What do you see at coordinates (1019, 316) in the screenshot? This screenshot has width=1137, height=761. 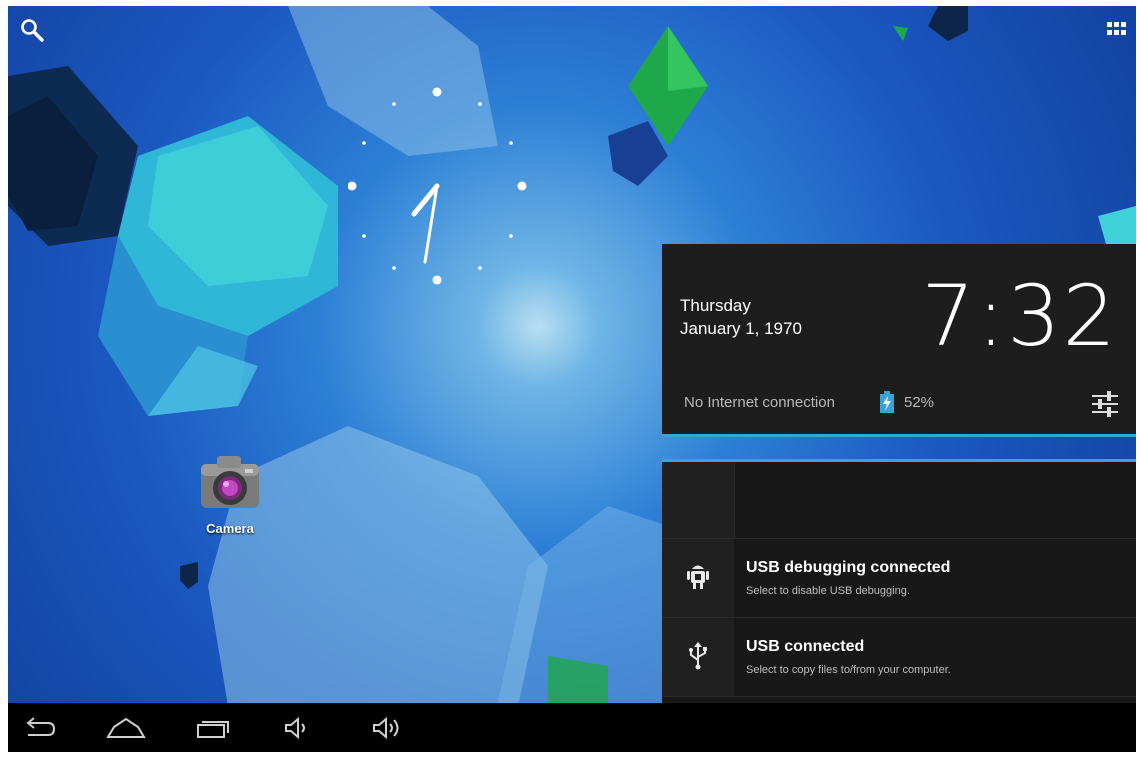 I see `digital-clock: 7:32` at bounding box center [1019, 316].